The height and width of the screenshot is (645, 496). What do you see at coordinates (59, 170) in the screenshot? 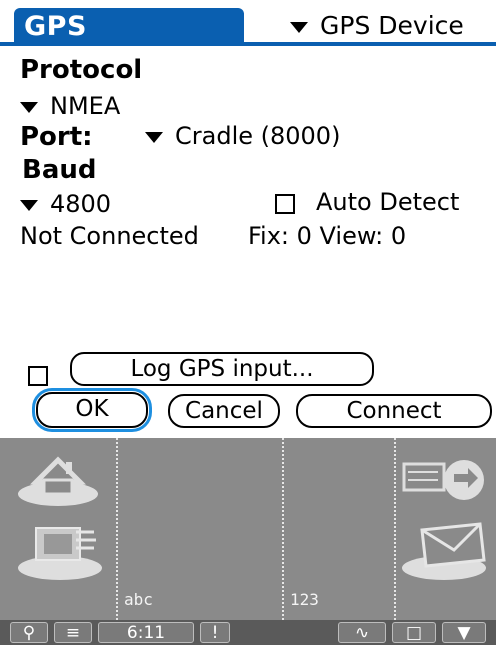
I see `baud-label: Baud` at bounding box center [59, 170].